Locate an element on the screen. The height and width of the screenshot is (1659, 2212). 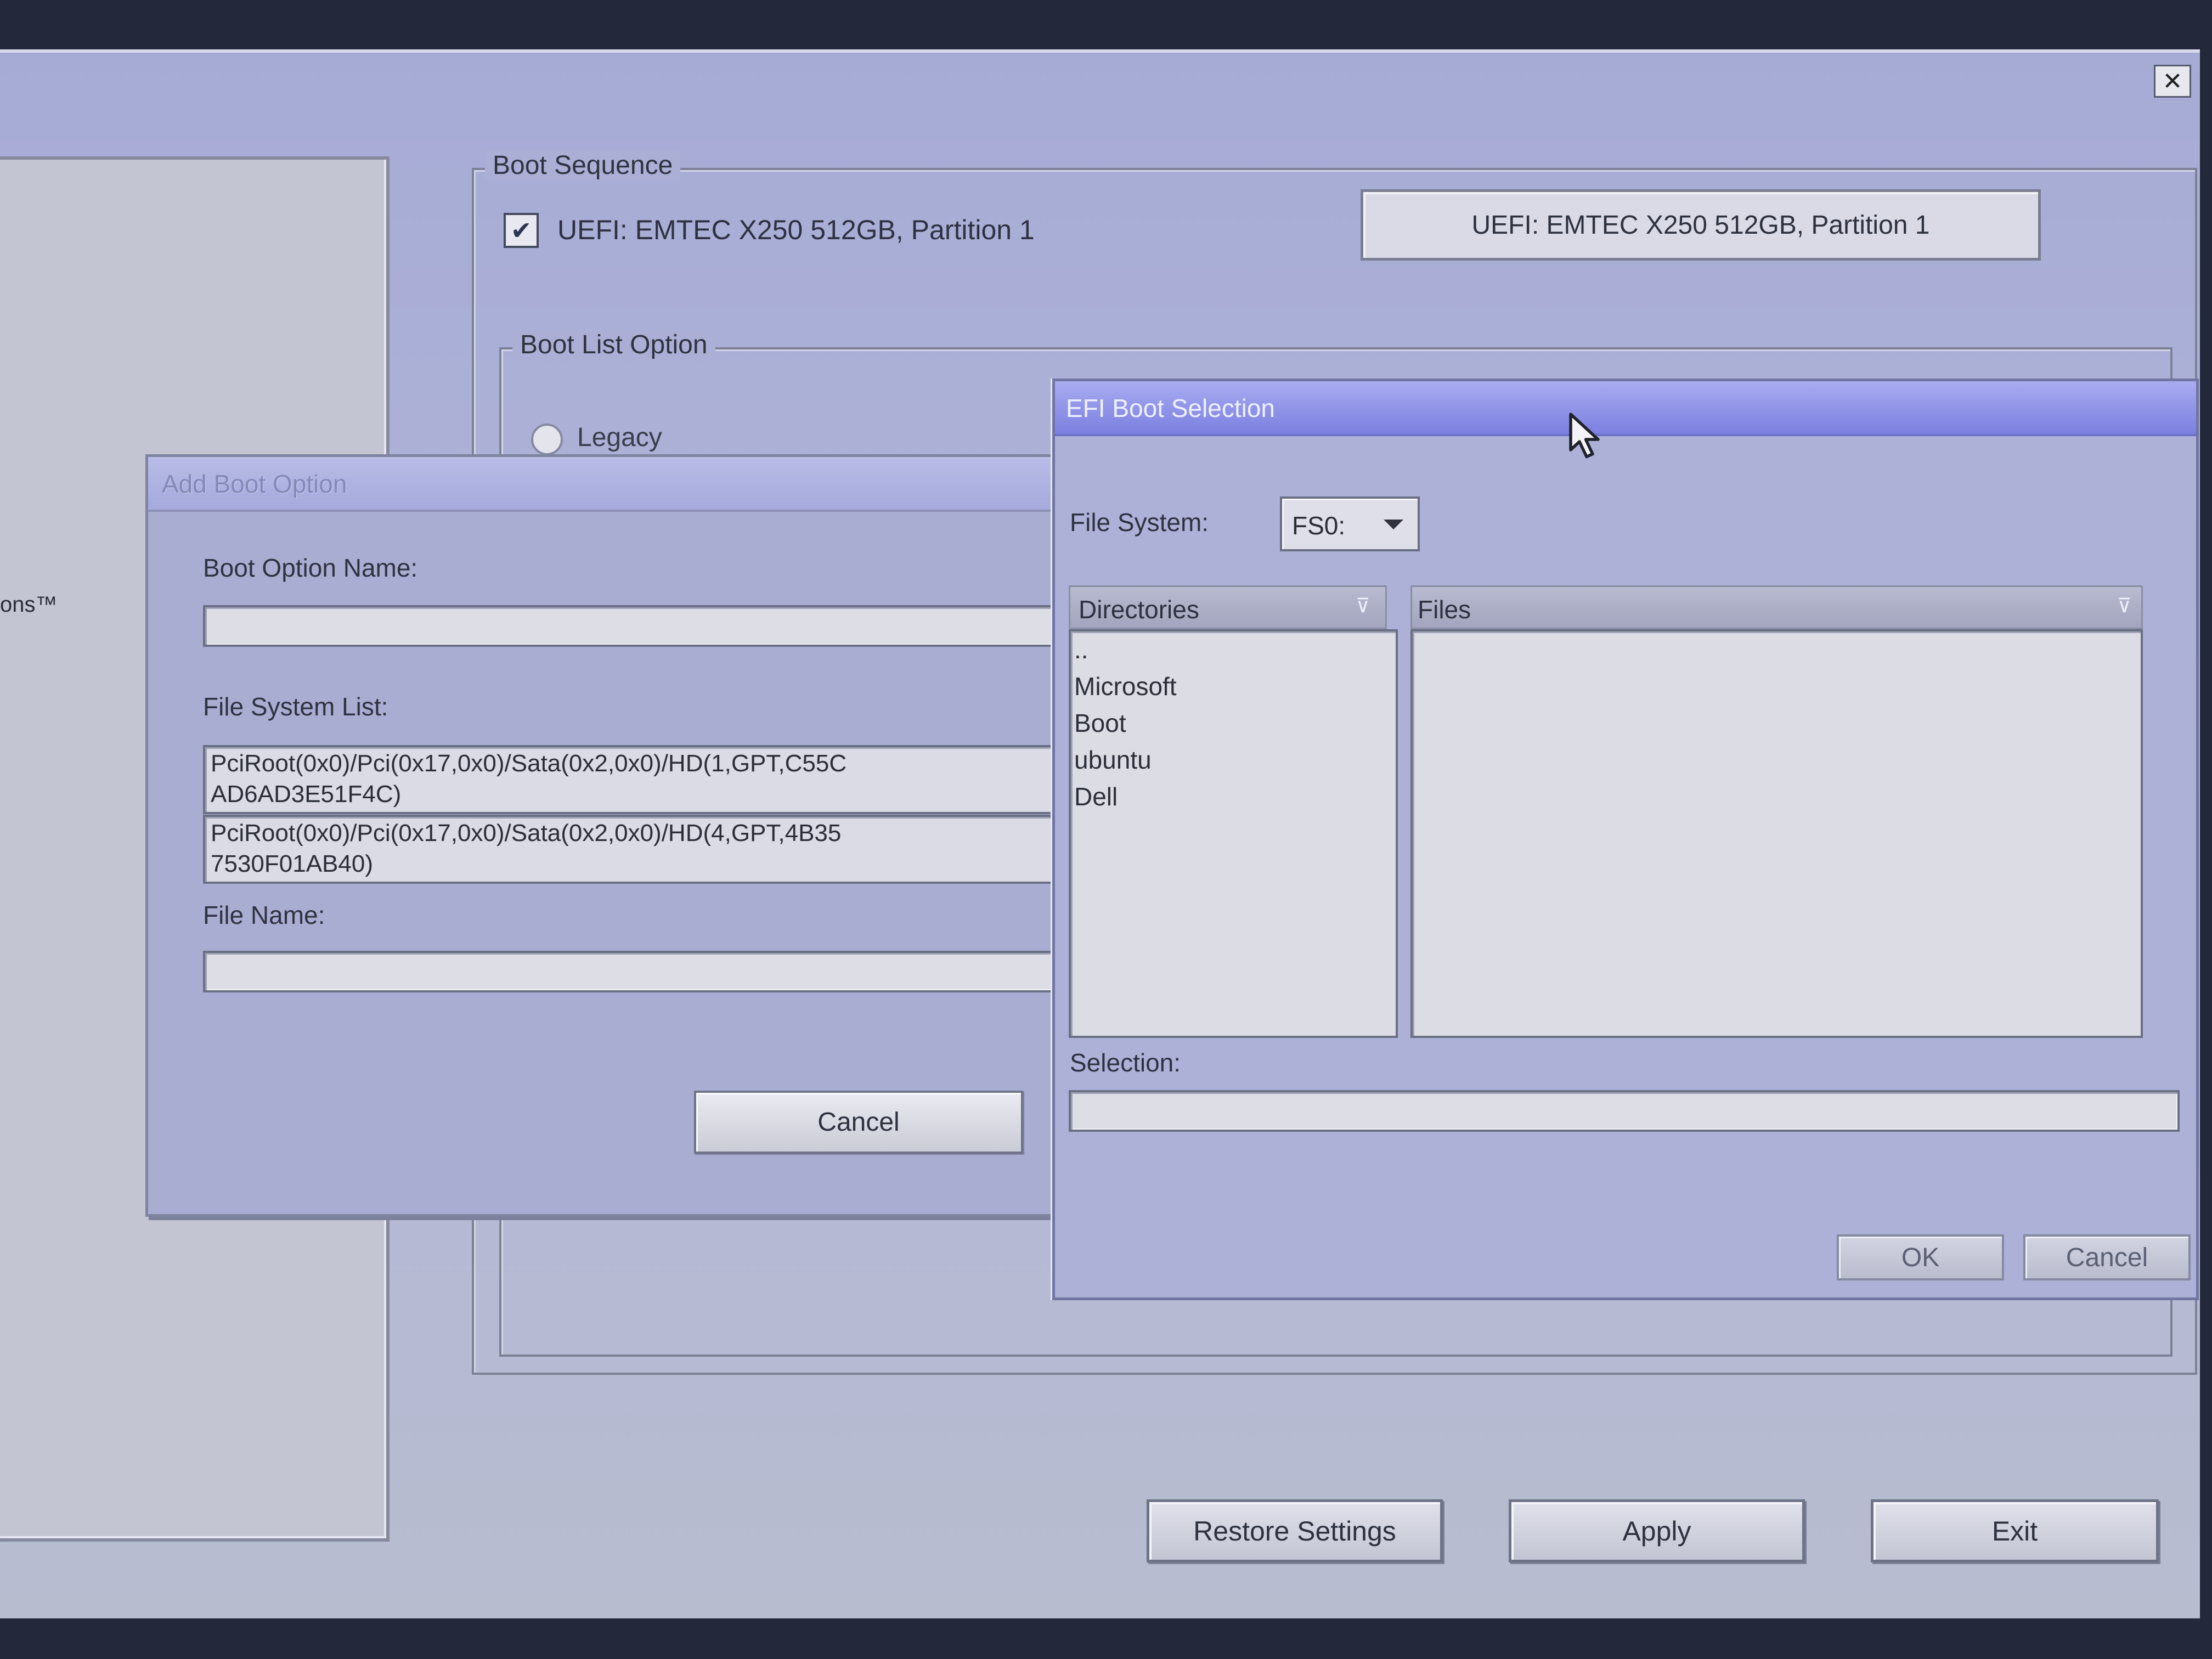
directory-item: Microsoft is located at coordinates (1233, 687).